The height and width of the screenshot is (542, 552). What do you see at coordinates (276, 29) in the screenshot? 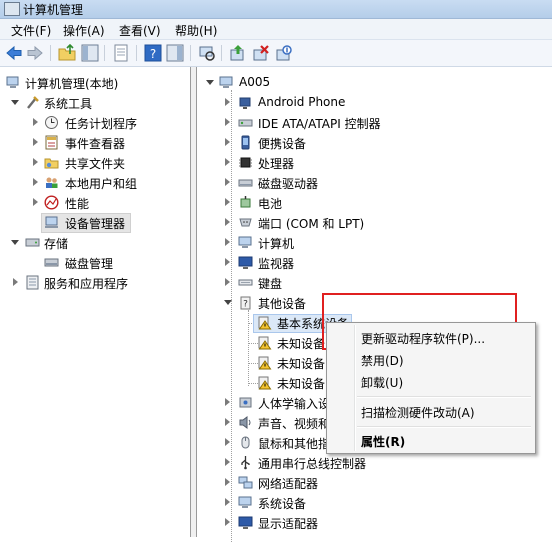
I see `menu-bar: 文件(F) 操作(A) 查看(V) 帮助(H)` at bounding box center [276, 29].